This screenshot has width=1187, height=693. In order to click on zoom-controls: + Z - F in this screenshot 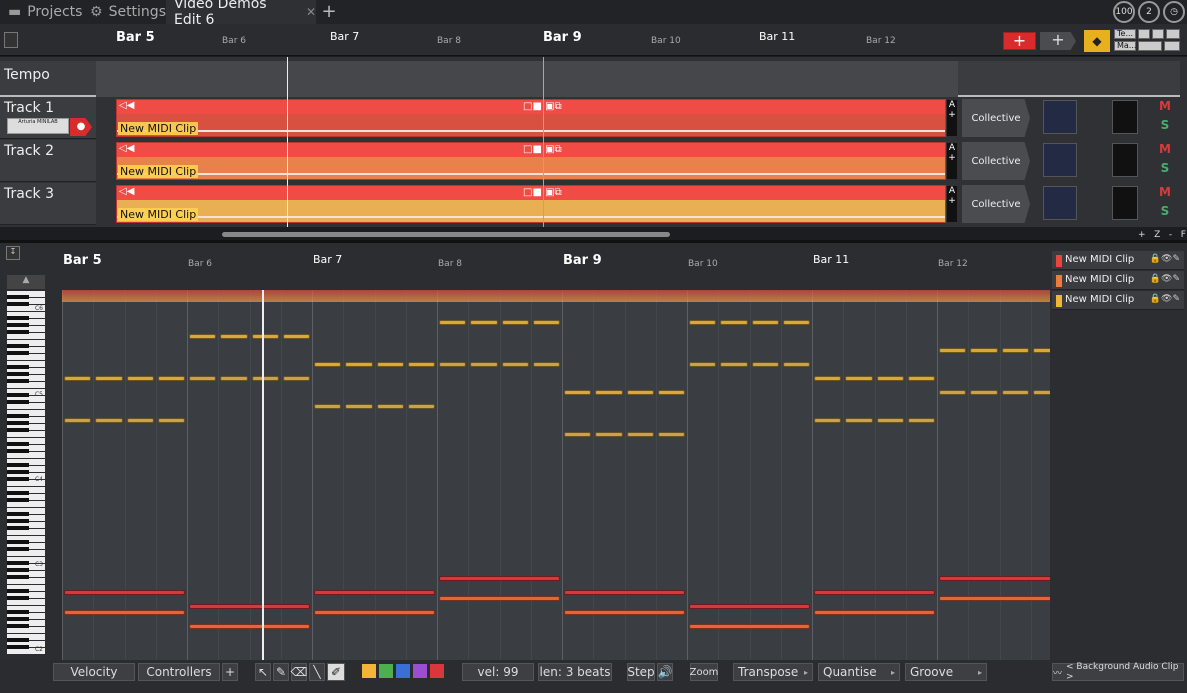, I will do `click(1162, 235)`.